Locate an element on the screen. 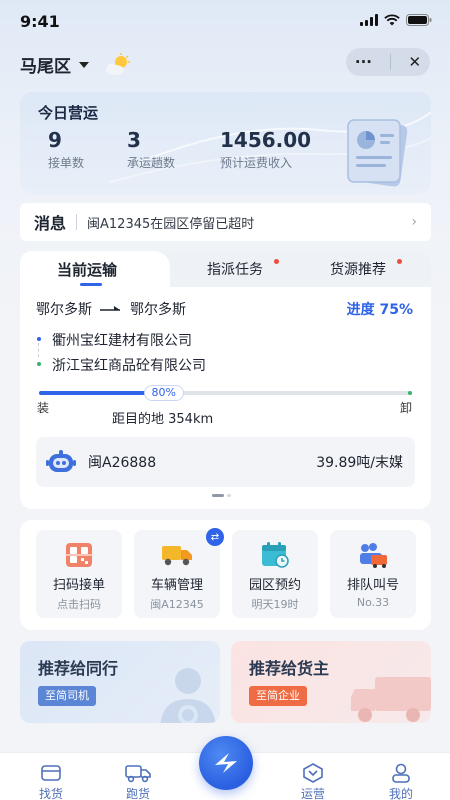 This screenshot has height=800, width=450. recommend-peers-title: 推荐给同行 is located at coordinates (78, 668).